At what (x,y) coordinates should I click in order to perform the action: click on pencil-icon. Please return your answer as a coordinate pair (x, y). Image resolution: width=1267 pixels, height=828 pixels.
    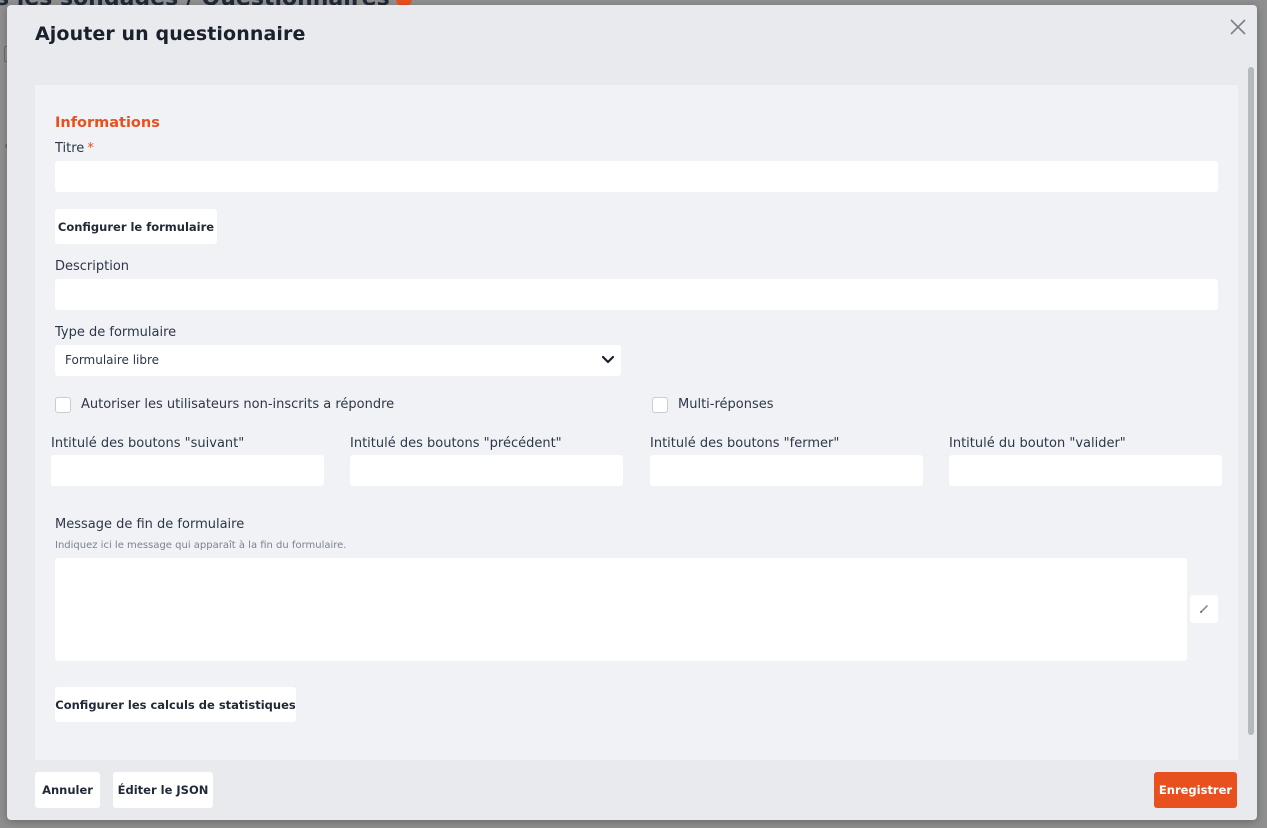
    Looking at the image, I should click on (1203, 609).